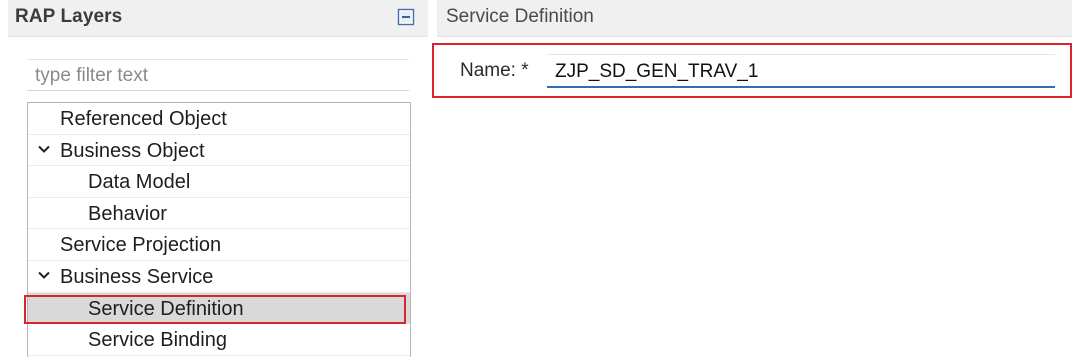 The width and height of the screenshot is (1080, 357). Describe the element at coordinates (219, 214) in the screenshot. I see `tree-item-behavior: Behavior` at that location.